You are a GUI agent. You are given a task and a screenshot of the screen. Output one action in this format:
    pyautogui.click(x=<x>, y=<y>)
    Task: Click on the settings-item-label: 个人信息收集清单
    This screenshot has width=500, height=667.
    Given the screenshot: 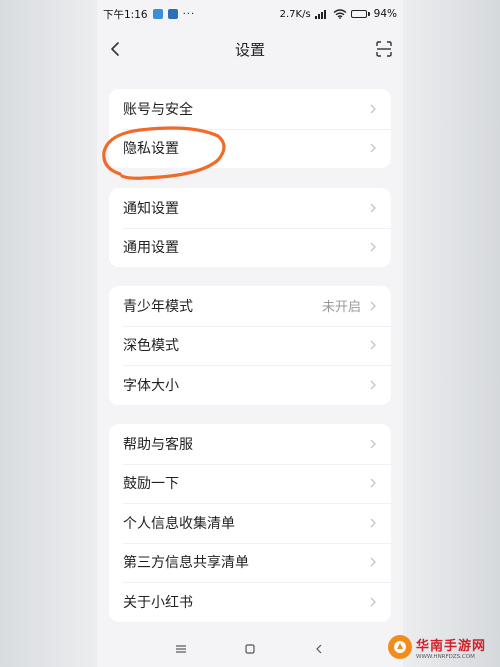 What is the action you would take?
    pyautogui.click(x=179, y=523)
    